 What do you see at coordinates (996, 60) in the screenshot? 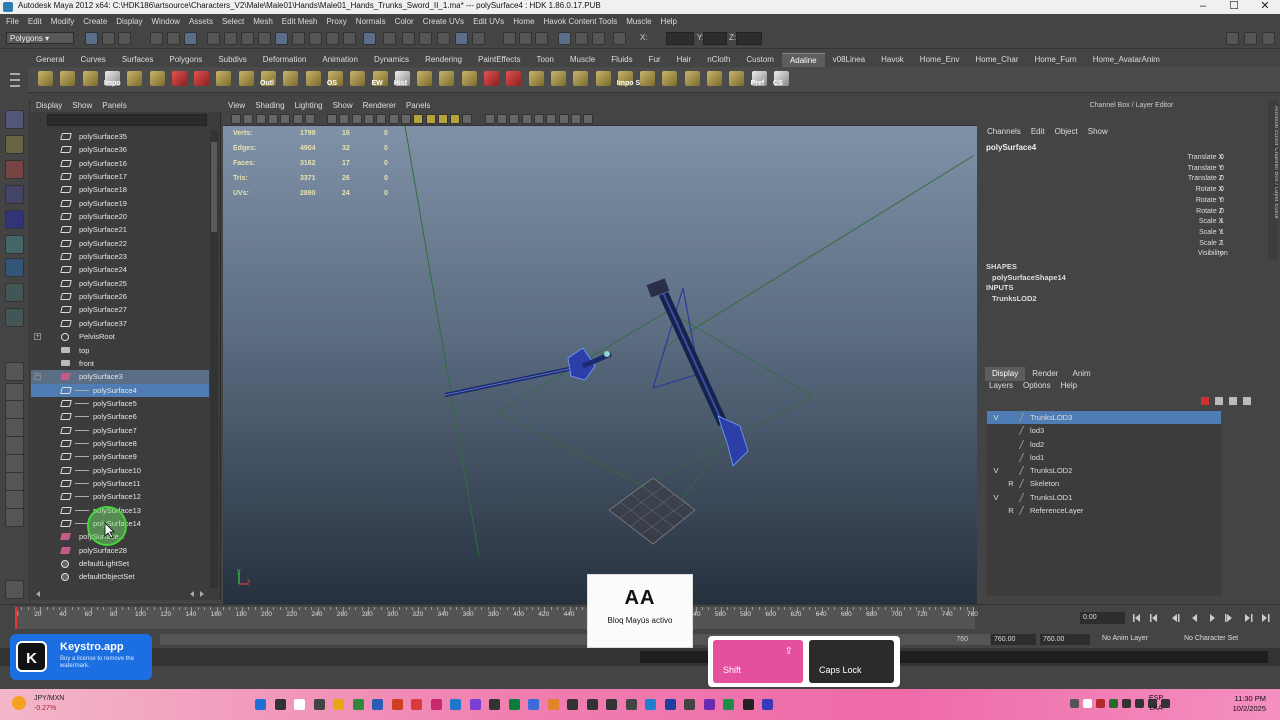
I see `shelf-tab-home-char: Home_Char` at bounding box center [996, 60].